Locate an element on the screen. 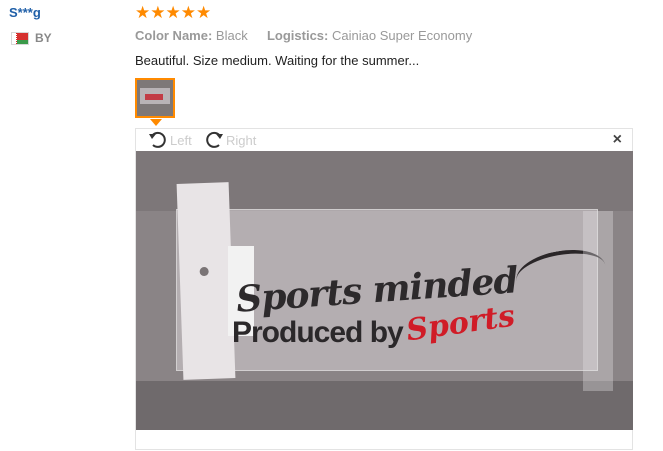 The height and width of the screenshot is (451, 663). sticker-text-black: Produced by is located at coordinates (318, 332).